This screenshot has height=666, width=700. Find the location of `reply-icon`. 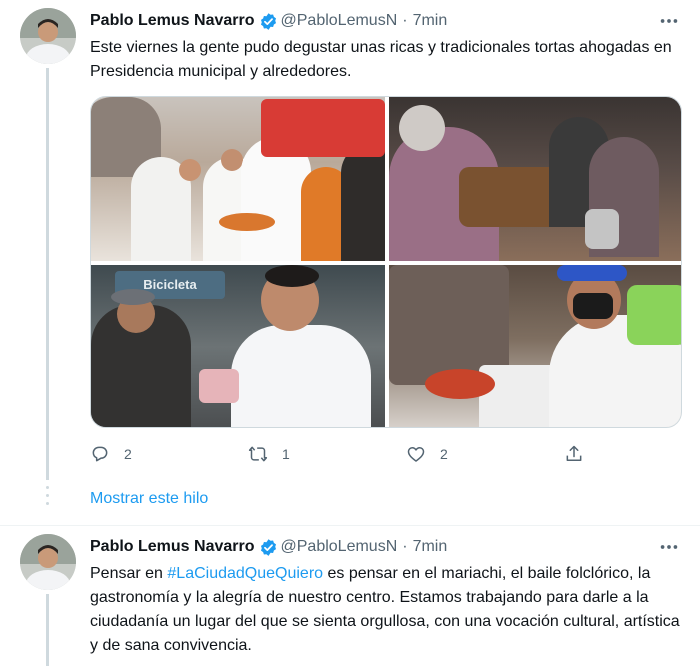

reply-icon is located at coordinates (100, 454).